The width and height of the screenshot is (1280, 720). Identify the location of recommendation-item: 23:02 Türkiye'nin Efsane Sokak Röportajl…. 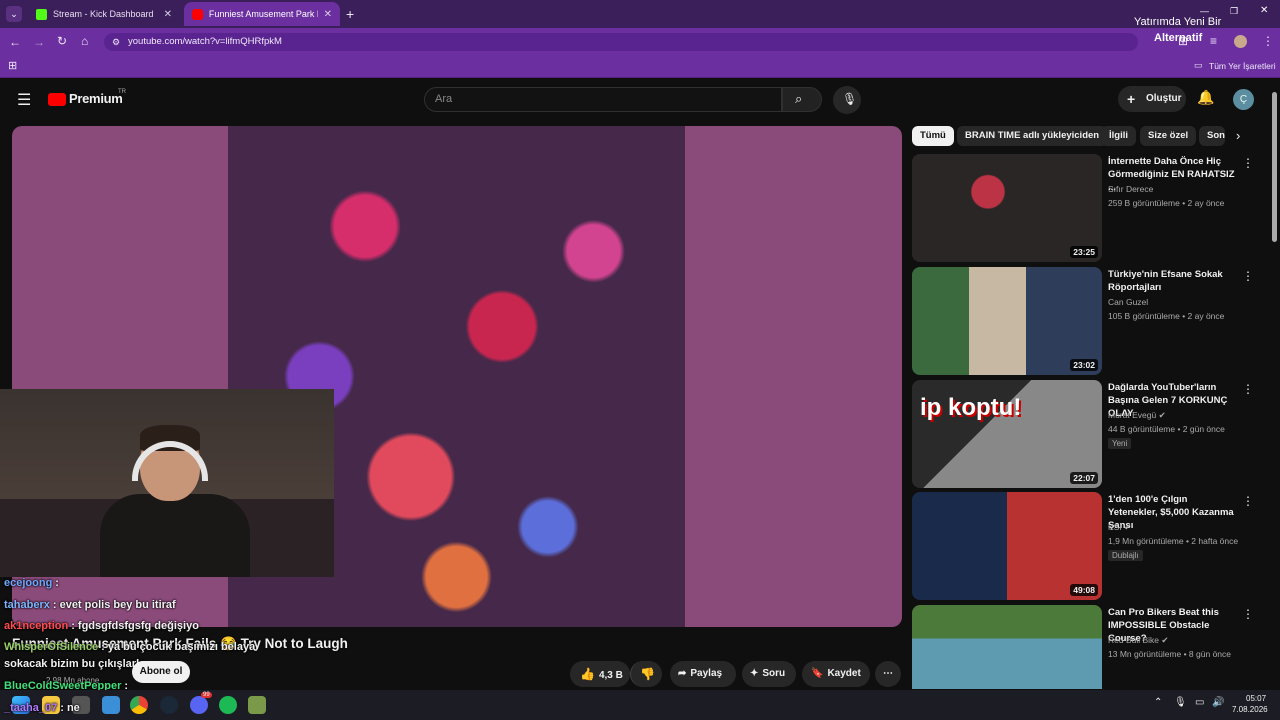
(1090, 321).